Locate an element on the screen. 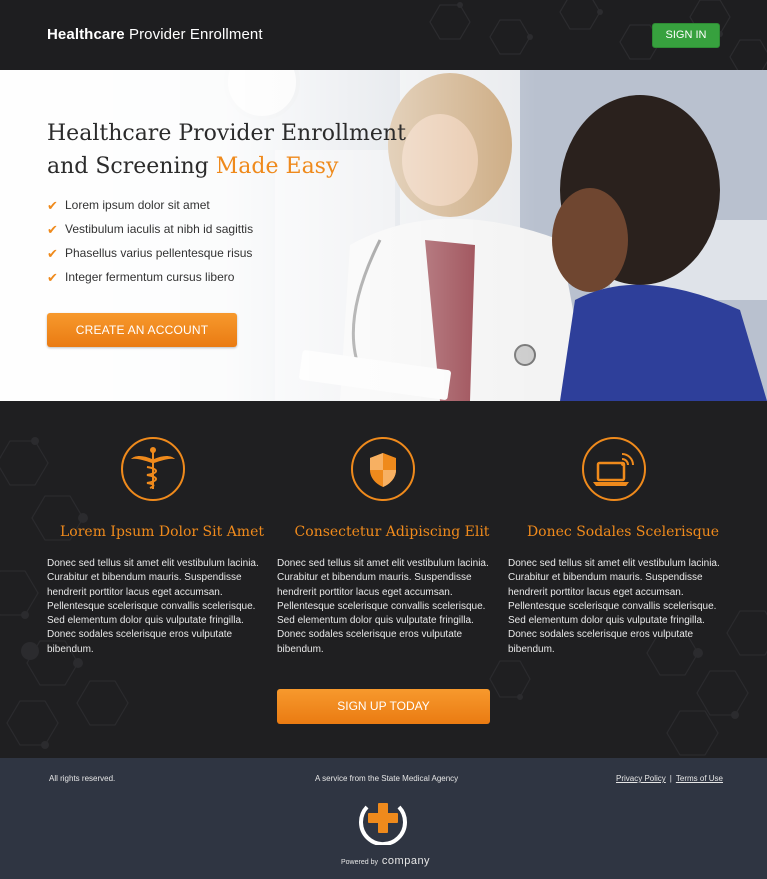 The width and height of the screenshot is (767, 879). privacy-policy-link: Privacy Policy is located at coordinates (641, 778).